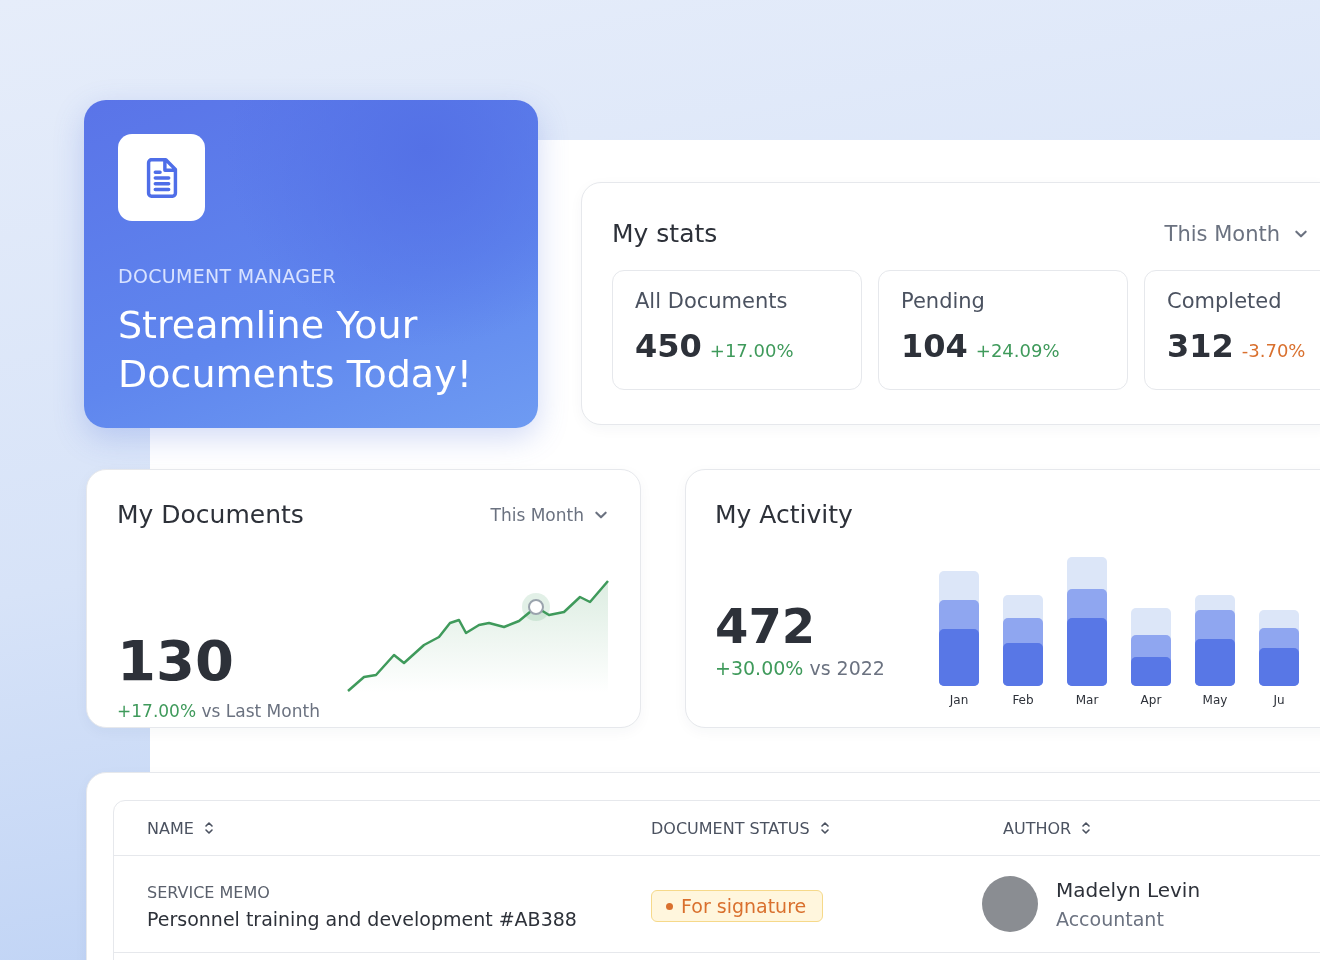 The height and width of the screenshot is (960, 1320). I want to click on status-badge: For signature, so click(737, 906).